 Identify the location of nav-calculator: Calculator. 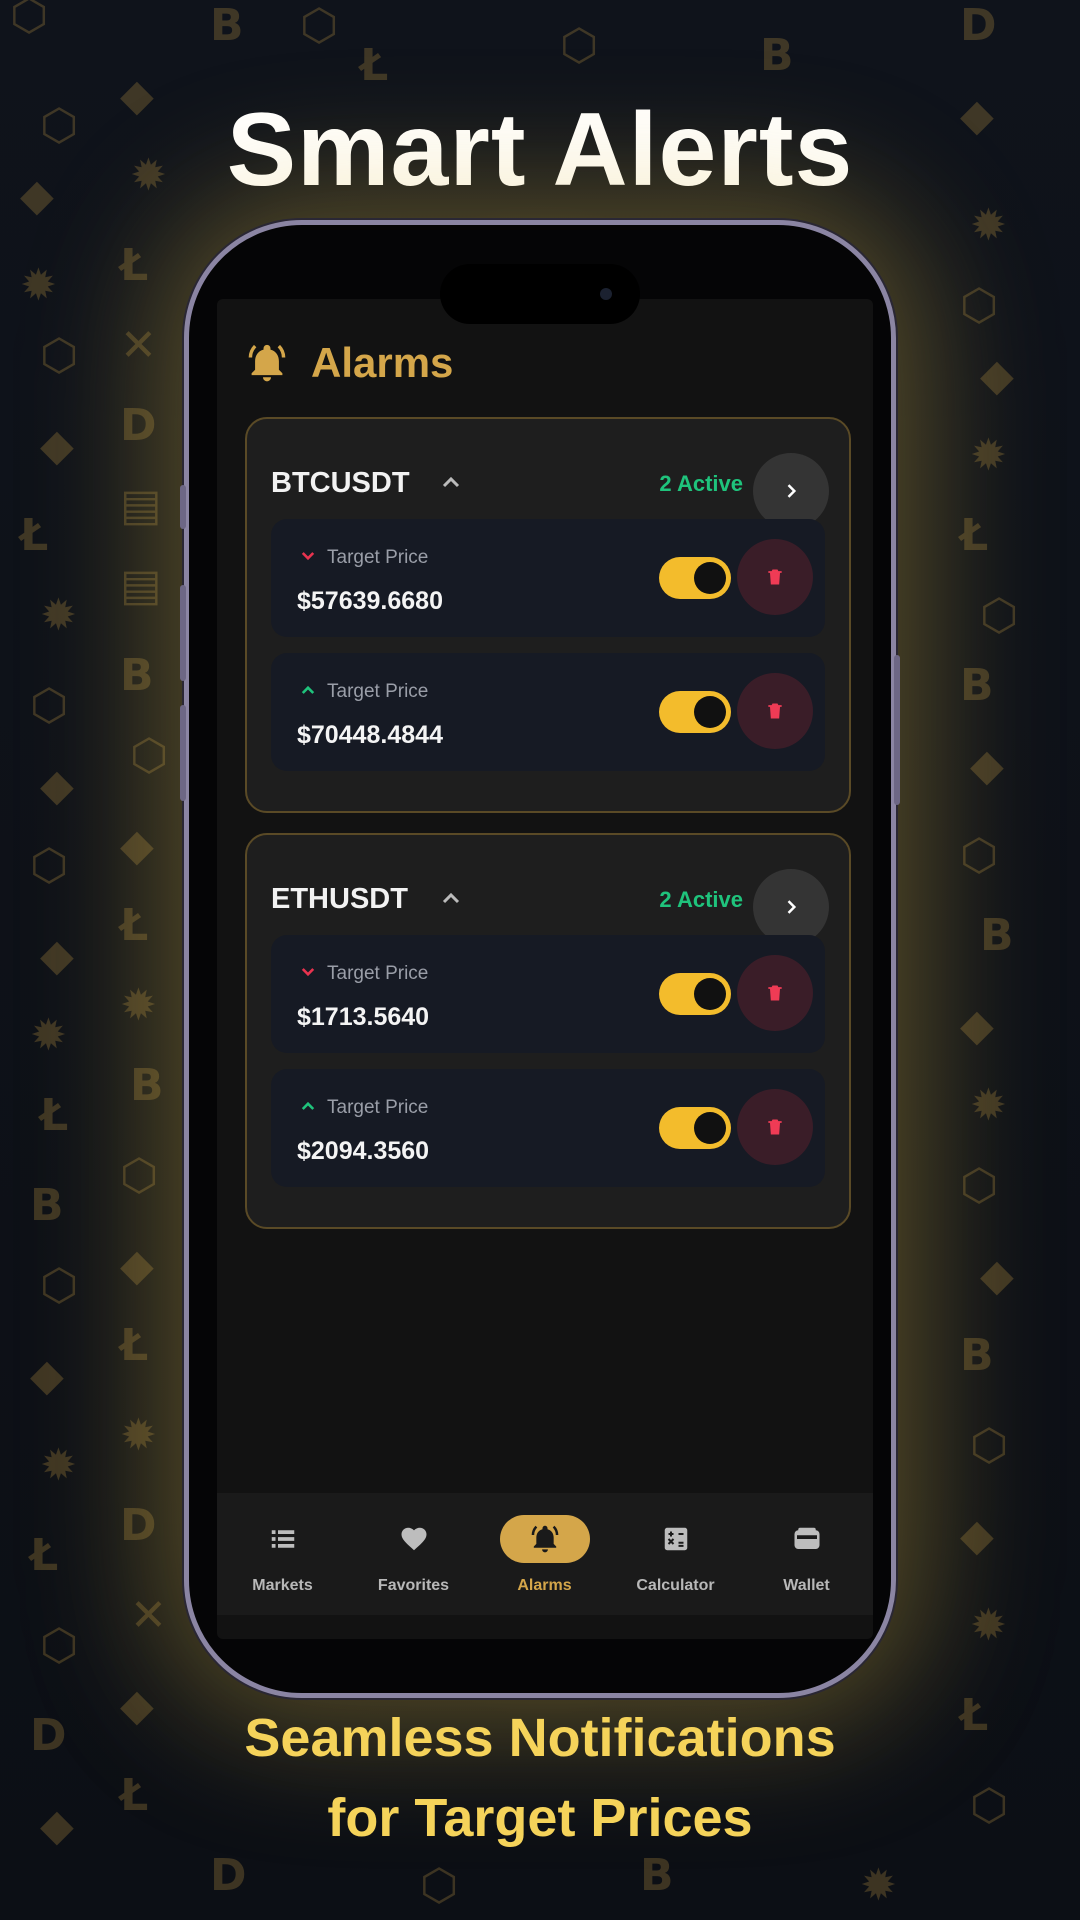
(675, 1554).